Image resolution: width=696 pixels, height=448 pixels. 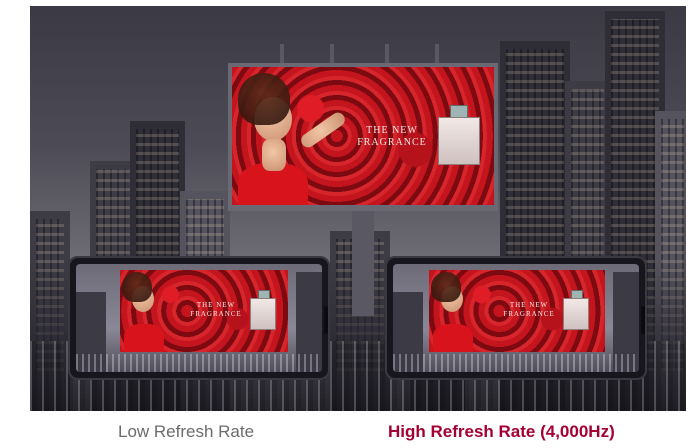 I want to click on fragrance-ad-low: THE NEW FRAGRANCE, so click(x=204, y=311).